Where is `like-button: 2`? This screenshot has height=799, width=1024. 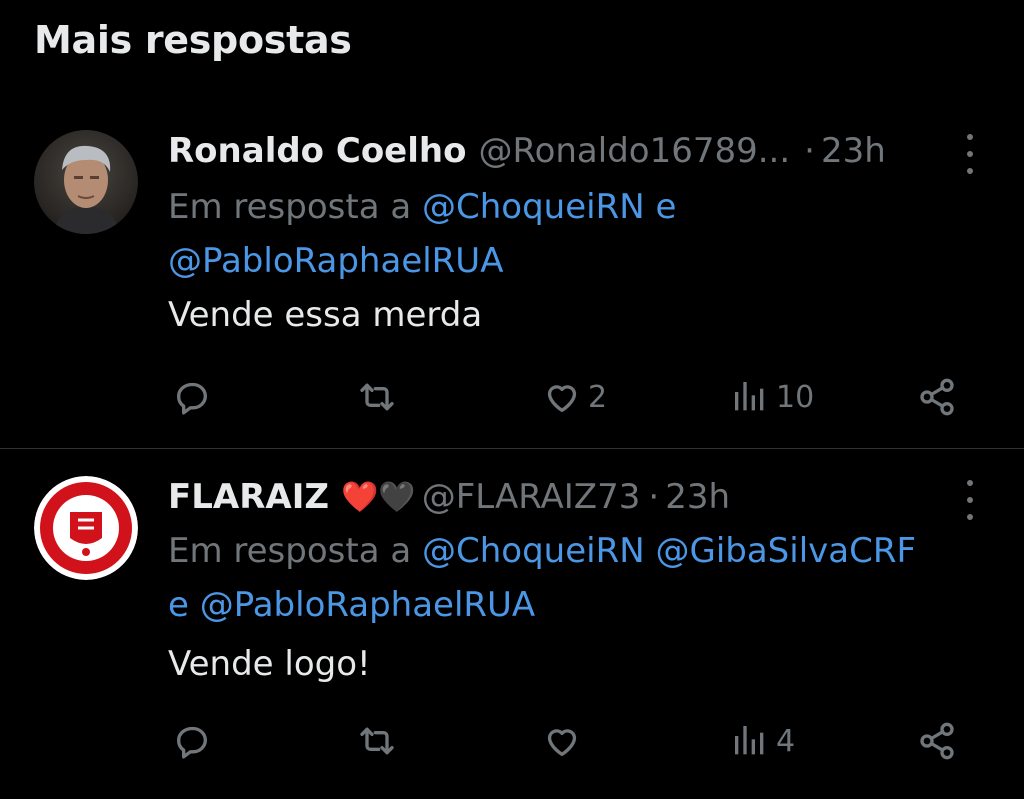 like-button: 2 is located at coordinates (574, 397).